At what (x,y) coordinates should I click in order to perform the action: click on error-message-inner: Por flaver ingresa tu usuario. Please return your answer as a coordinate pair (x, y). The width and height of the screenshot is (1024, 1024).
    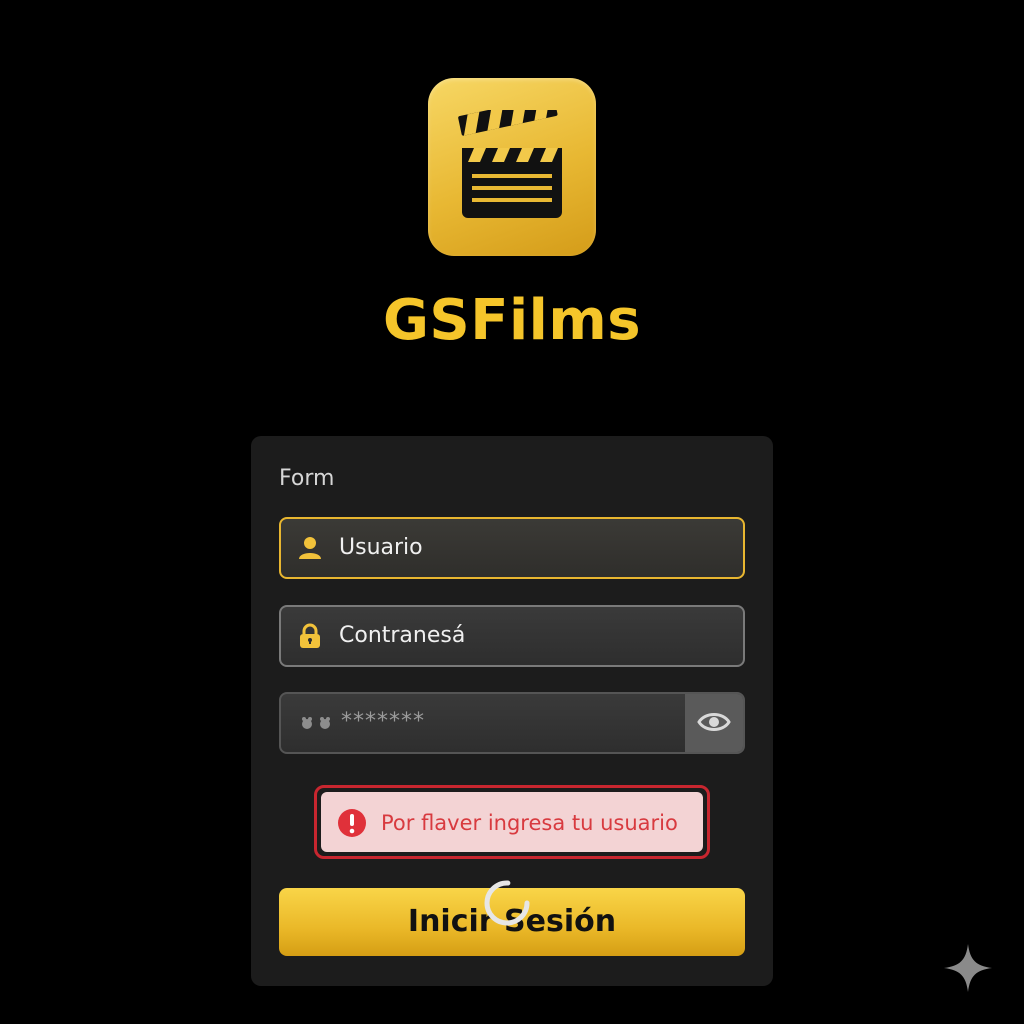
    Looking at the image, I should click on (512, 822).